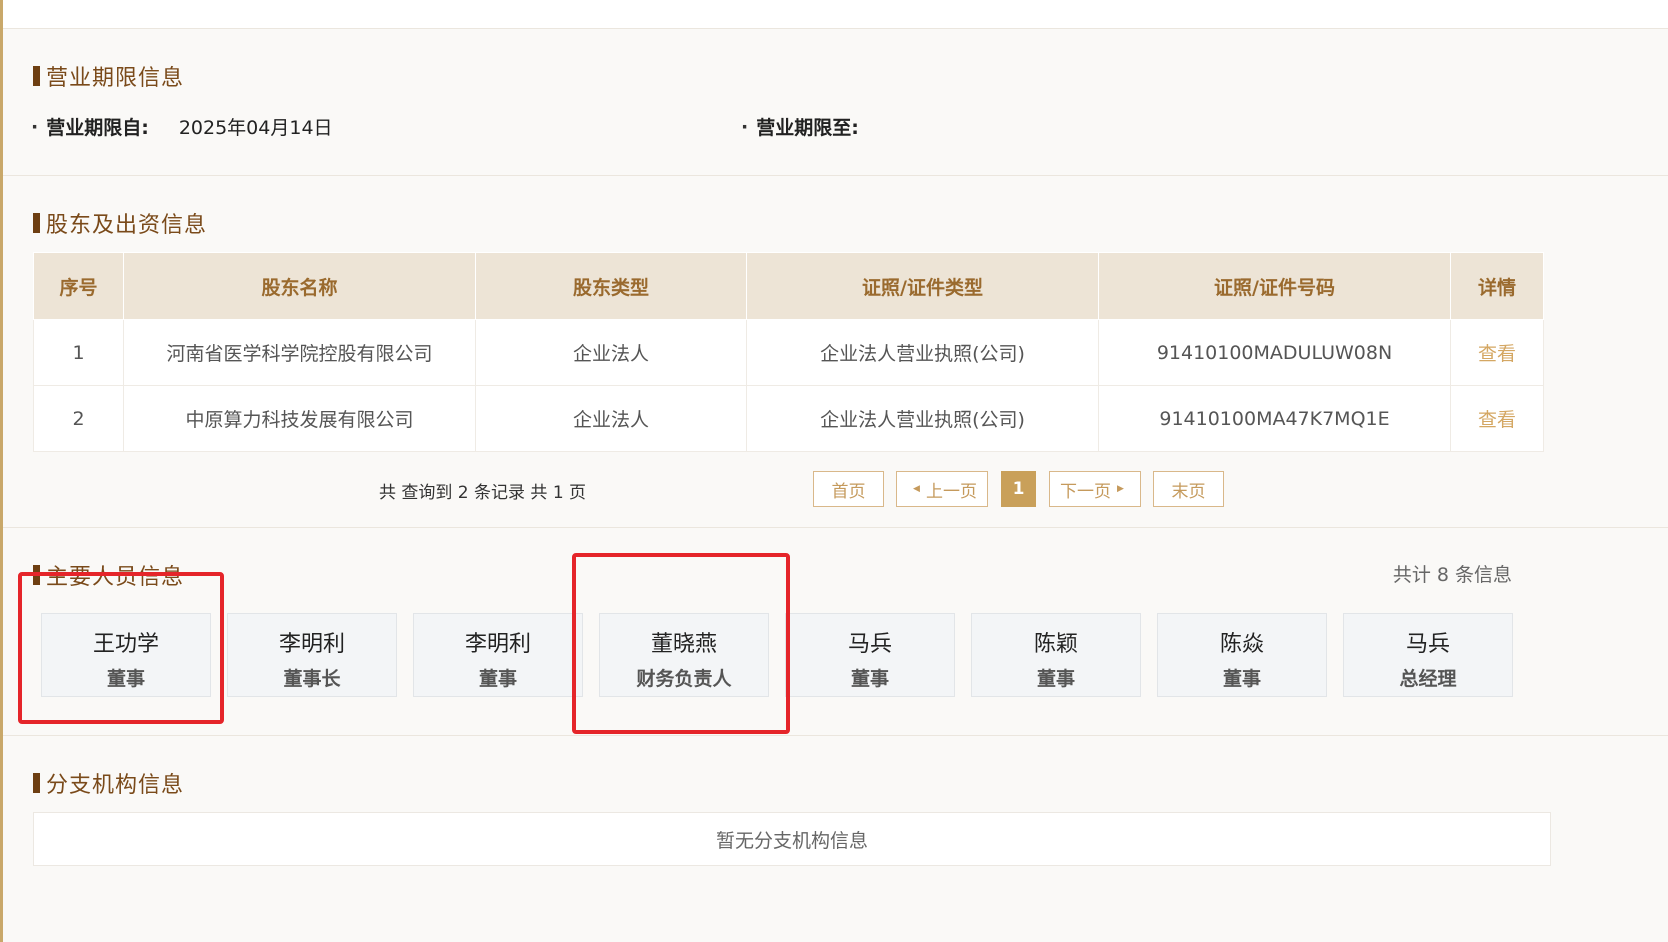 The image size is (1668, 942). What do you see at coordinates (312, 679) in the screenshot?
I see `person-role: 董事长` at bounding box center [312, 679].